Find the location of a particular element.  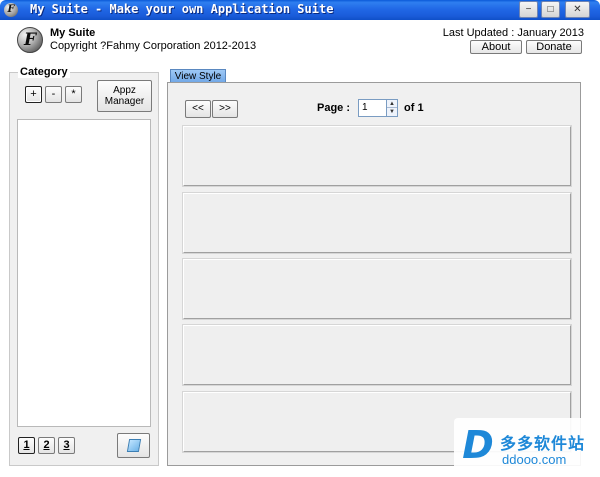

book-button is located at coordinates (133, 445).